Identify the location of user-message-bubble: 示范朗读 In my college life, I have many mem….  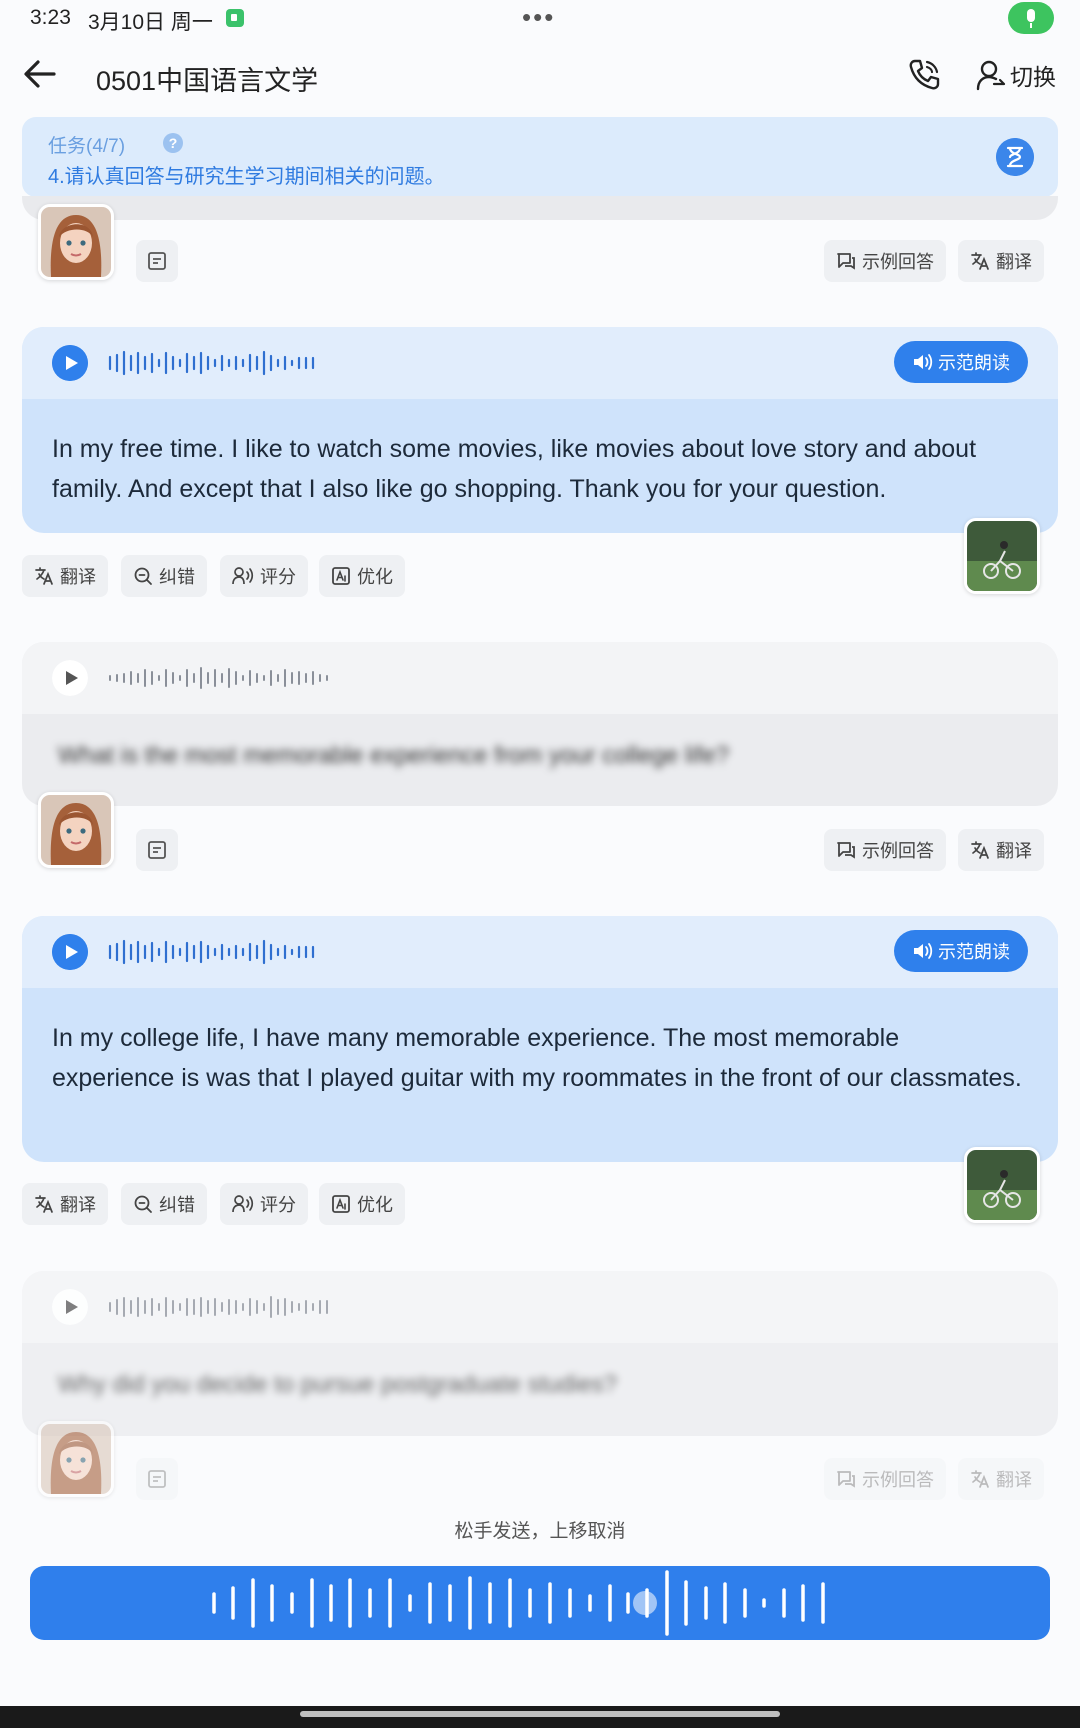
(540, 1039).